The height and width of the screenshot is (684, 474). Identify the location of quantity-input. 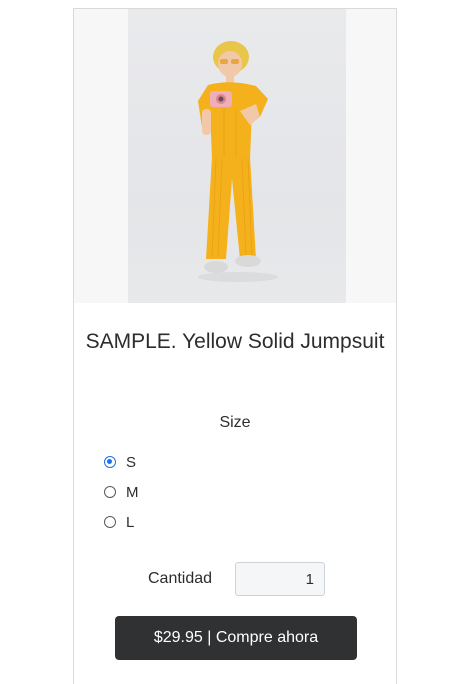
(280, 579).